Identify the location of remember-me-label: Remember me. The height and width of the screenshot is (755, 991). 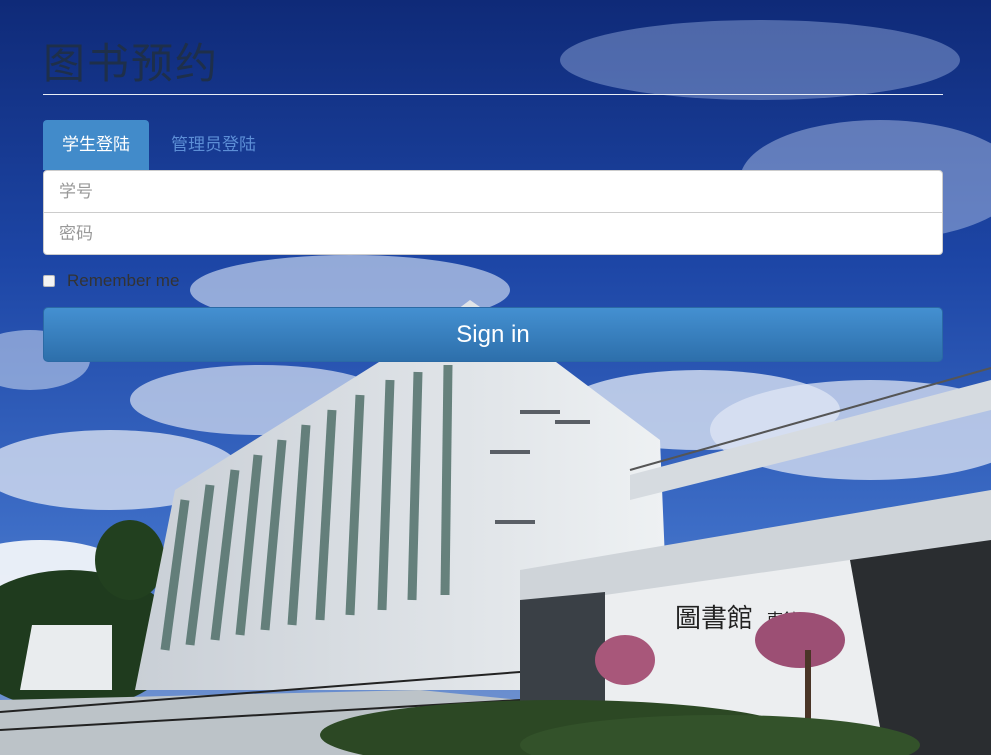
(123, 280).